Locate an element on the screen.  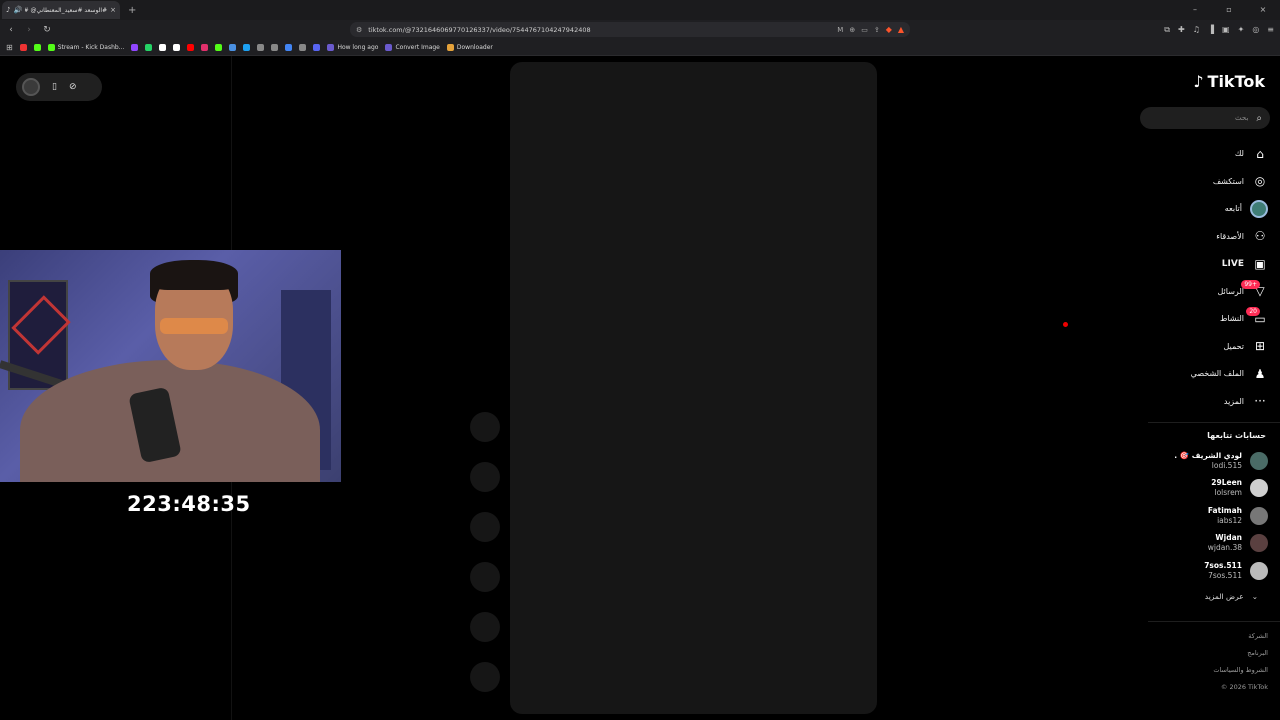
zoom-icon: ⊕ is located at coordinates (852, 30).